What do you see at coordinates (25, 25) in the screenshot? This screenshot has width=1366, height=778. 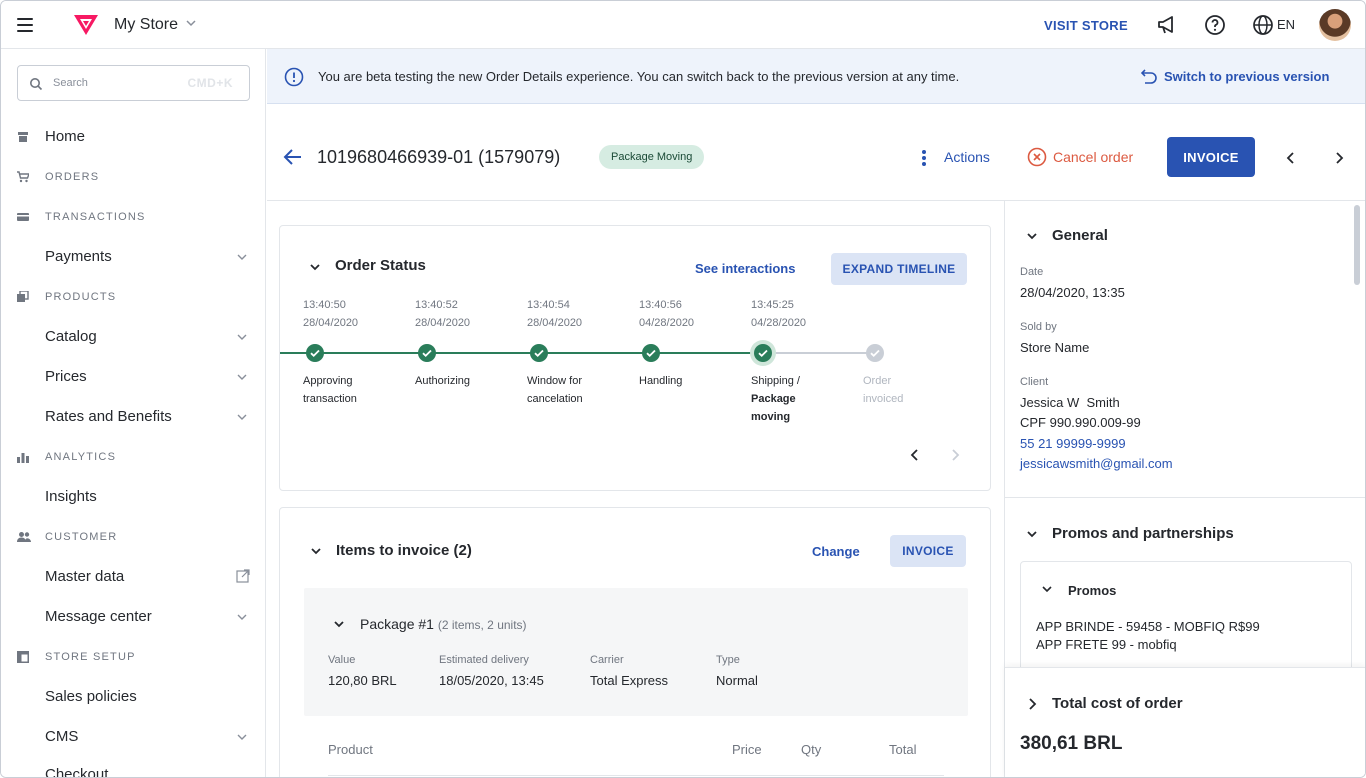 I see `hamburger-menu-icon` at bounding box center [25, 25].